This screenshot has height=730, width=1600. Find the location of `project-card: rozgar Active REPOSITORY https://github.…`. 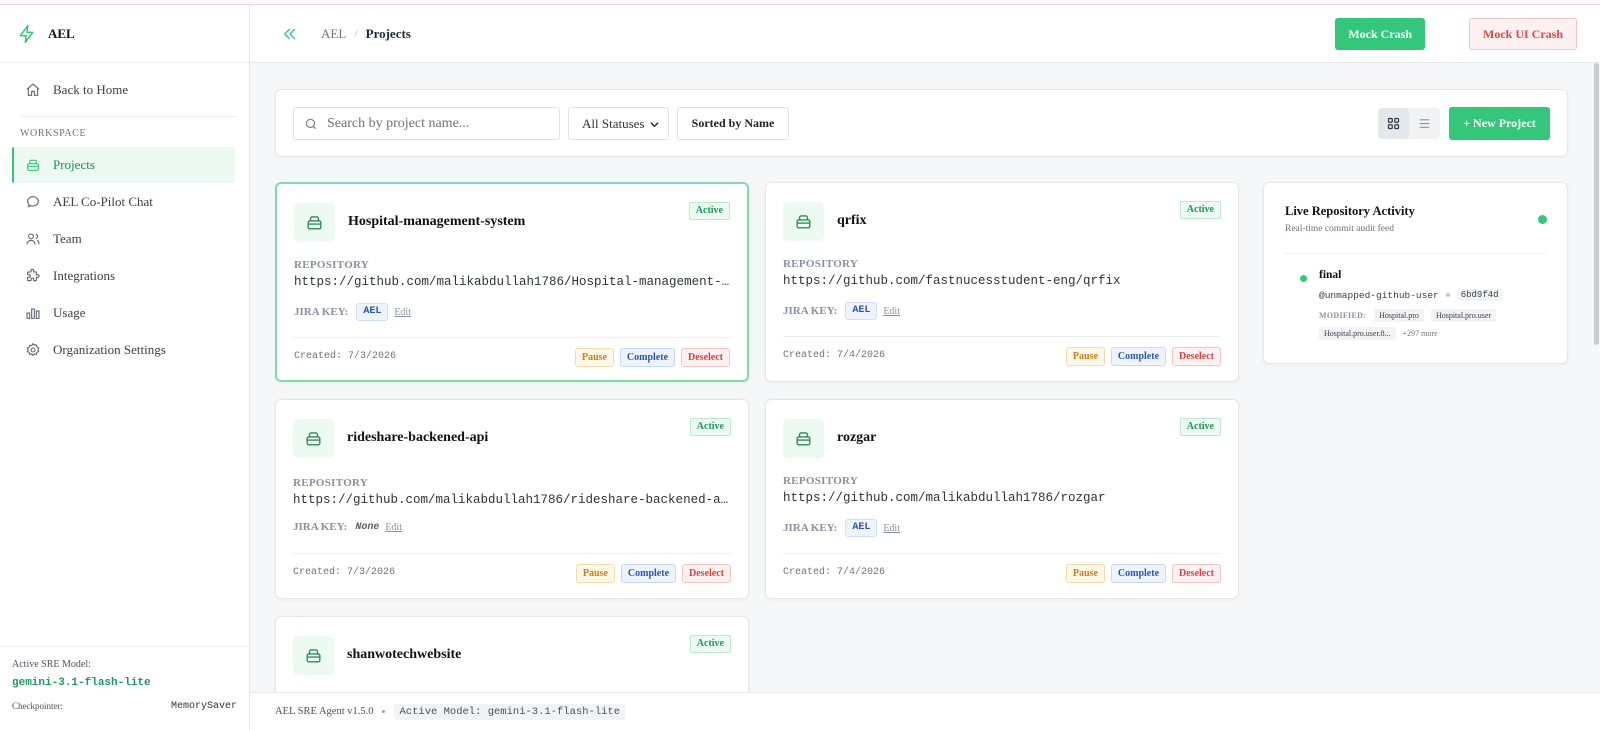

project-card: rozgar Active REPOSITORY https://github.… is located at coordinates (1002, 499).